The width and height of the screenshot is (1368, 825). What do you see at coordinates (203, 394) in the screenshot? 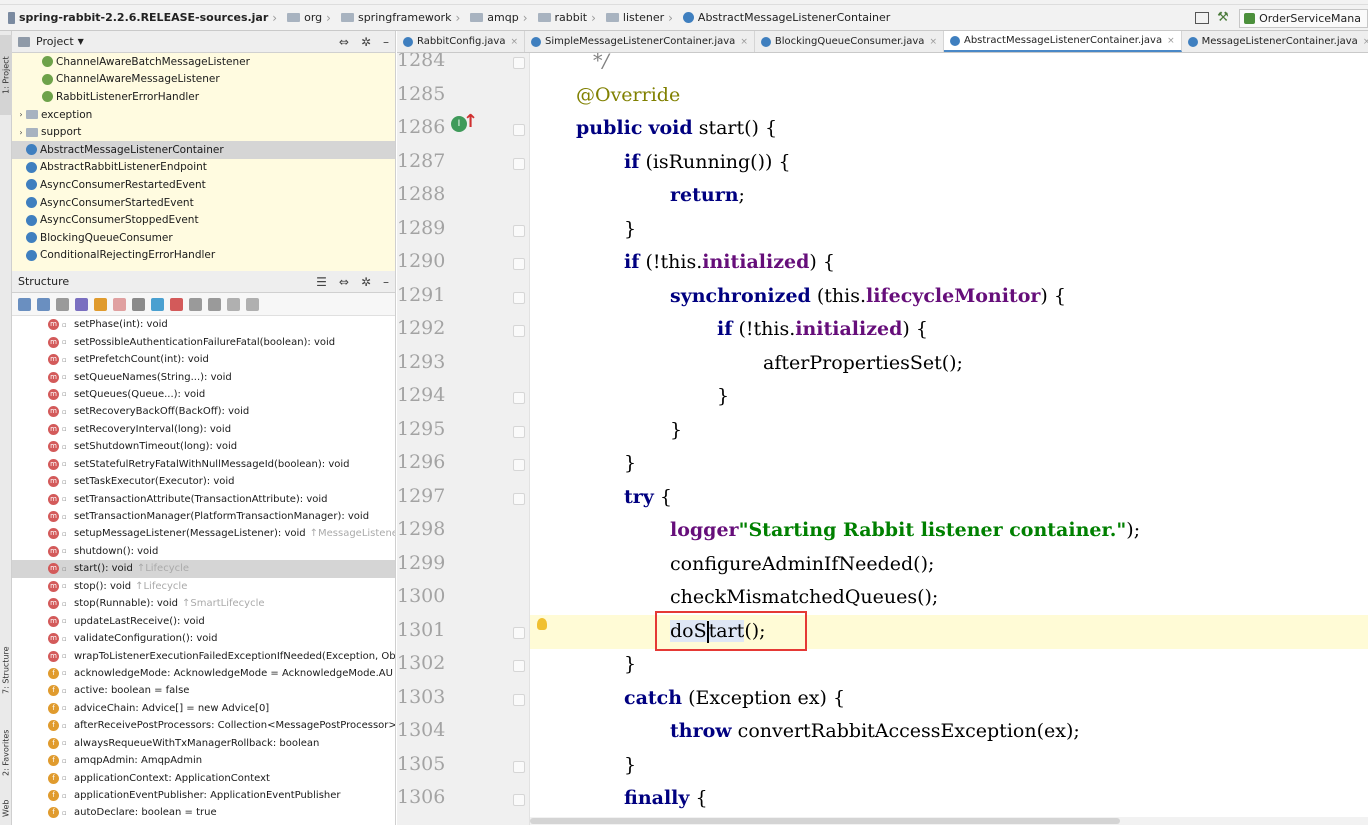
I see `structure-item: m ▫ setQueues(Queue...): void` at bounding box center [203, 394].